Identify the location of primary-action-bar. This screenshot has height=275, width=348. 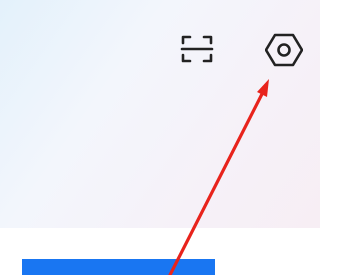
(118, 267).